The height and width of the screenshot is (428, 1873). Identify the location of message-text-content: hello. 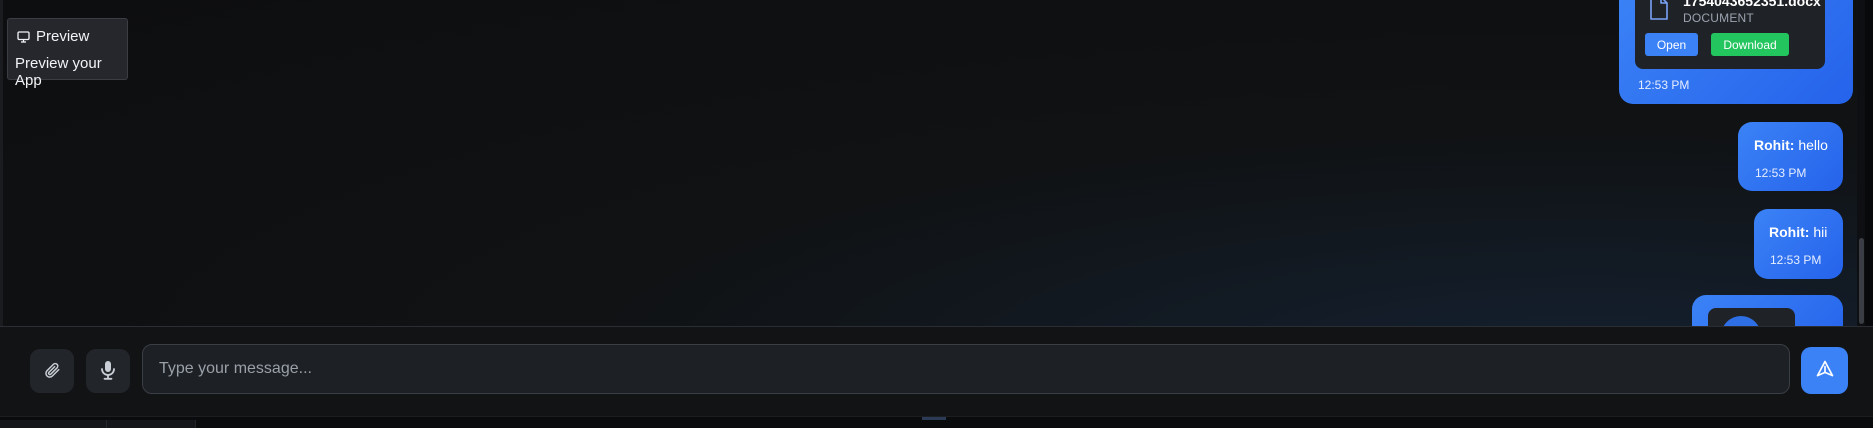
(1813, 145).